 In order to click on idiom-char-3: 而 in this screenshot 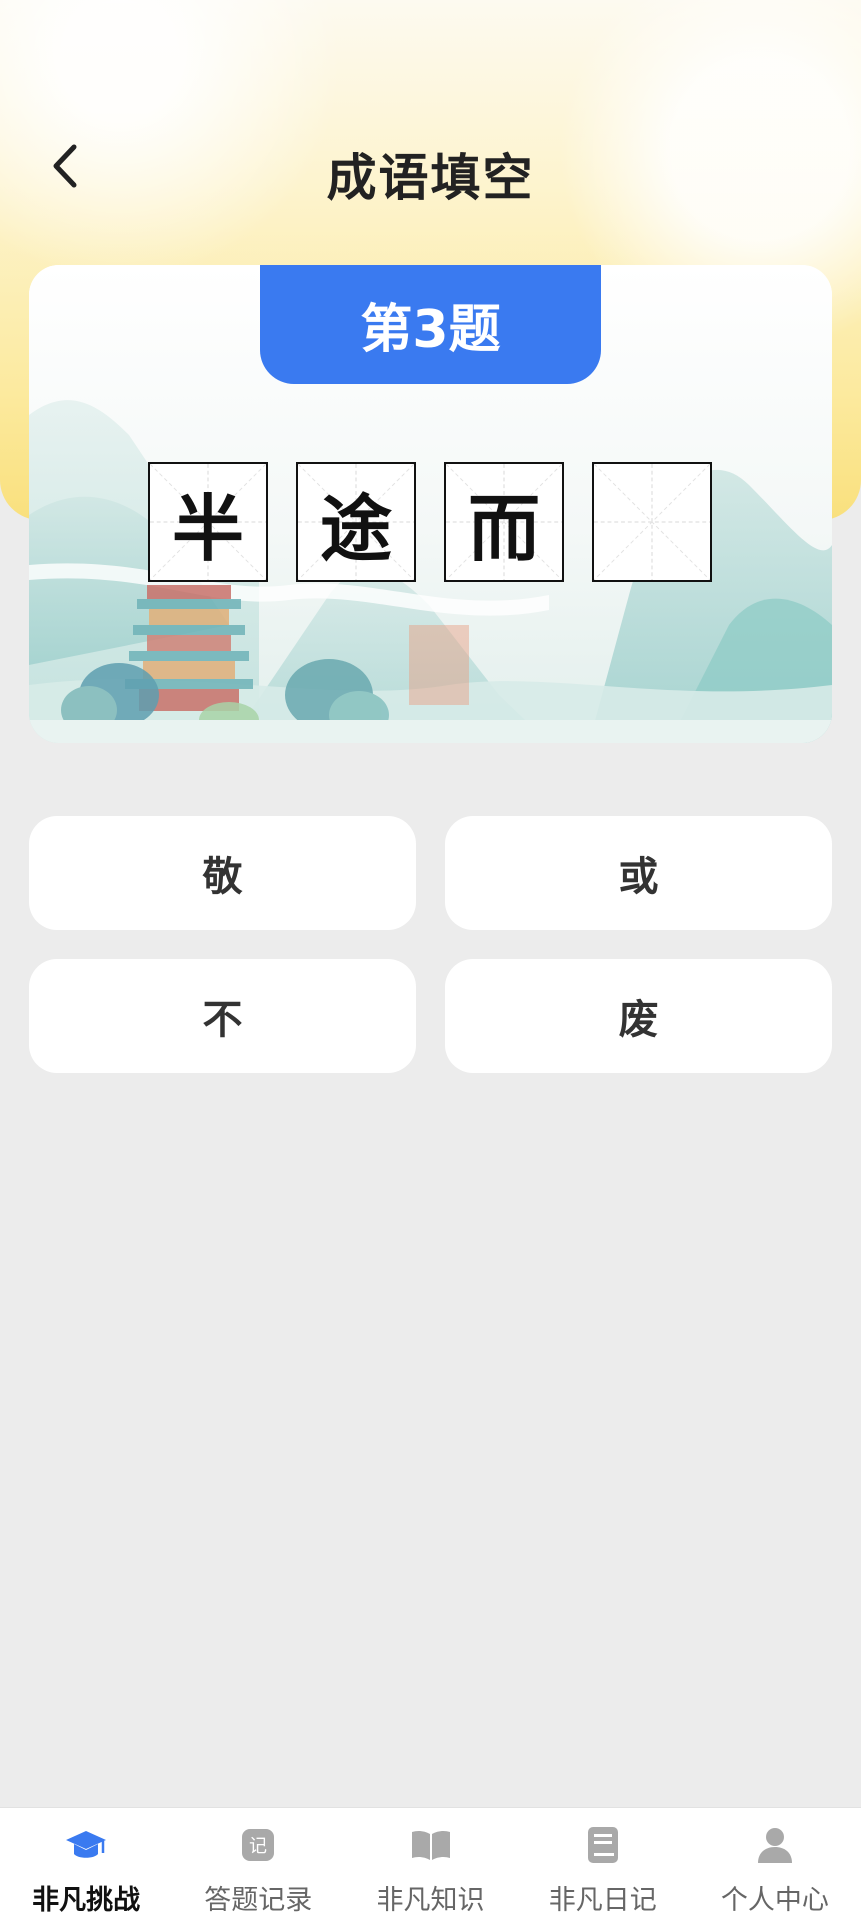, I will do `click(503, 528)`.